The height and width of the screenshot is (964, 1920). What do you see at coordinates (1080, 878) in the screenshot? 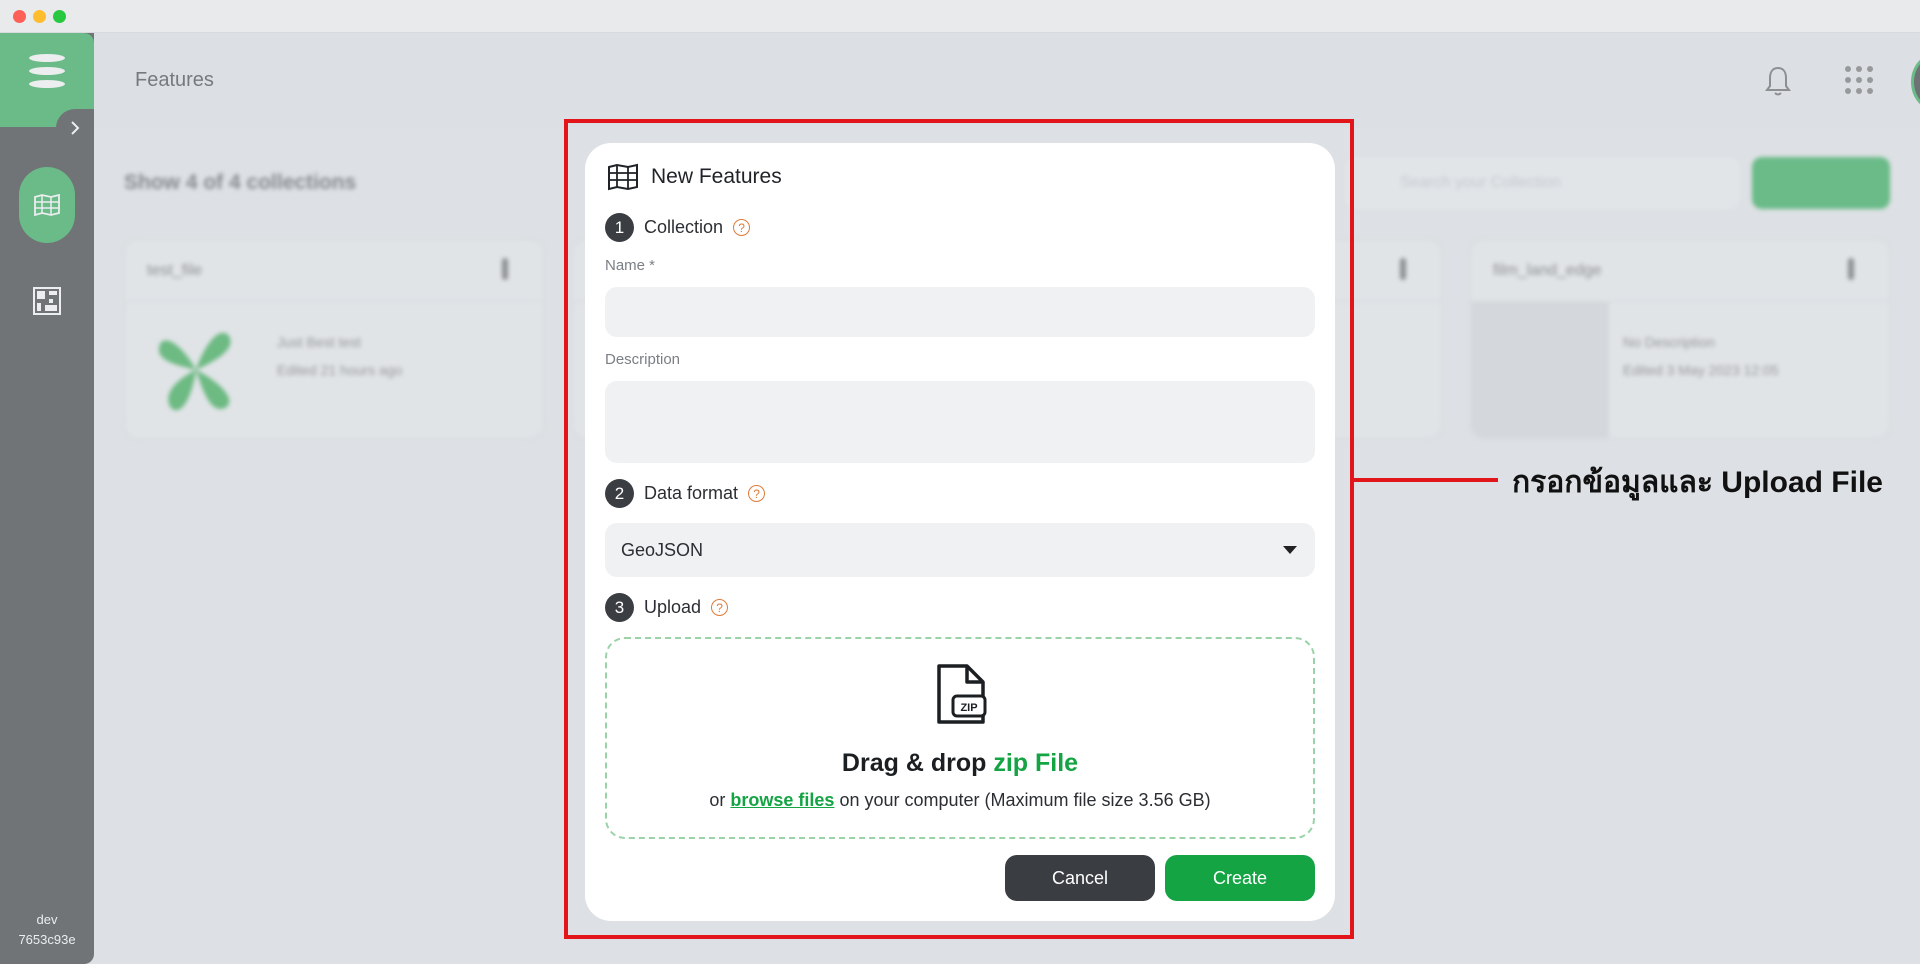
I see `cancel-button: Cancel` at bounding box center [1080, 878].